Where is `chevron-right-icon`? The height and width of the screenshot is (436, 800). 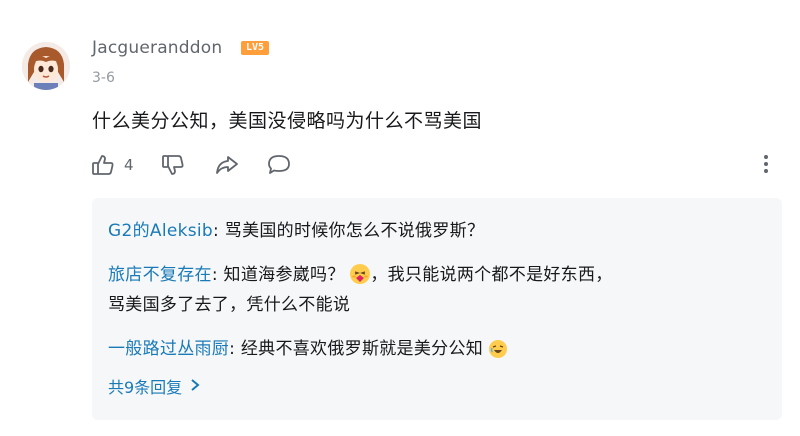
chevron-right-icon is located at coordinates (195, 386).